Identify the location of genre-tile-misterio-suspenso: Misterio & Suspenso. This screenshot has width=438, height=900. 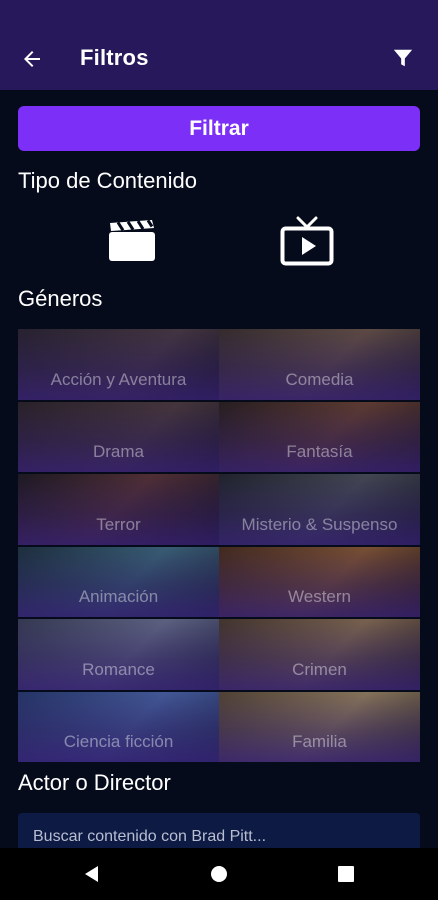
(319, 509).